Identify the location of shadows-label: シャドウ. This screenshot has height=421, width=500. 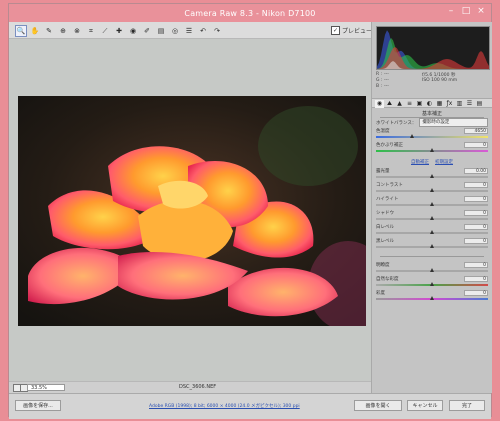
(385, 213).